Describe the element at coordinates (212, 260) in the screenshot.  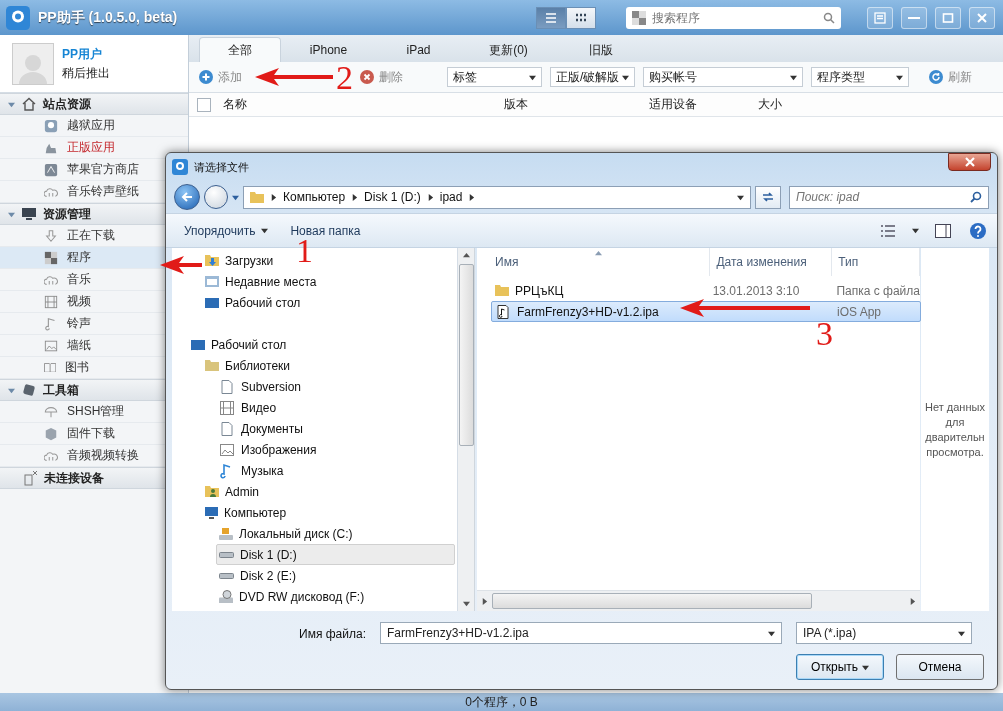
I see `download-folder-icon` at that location.